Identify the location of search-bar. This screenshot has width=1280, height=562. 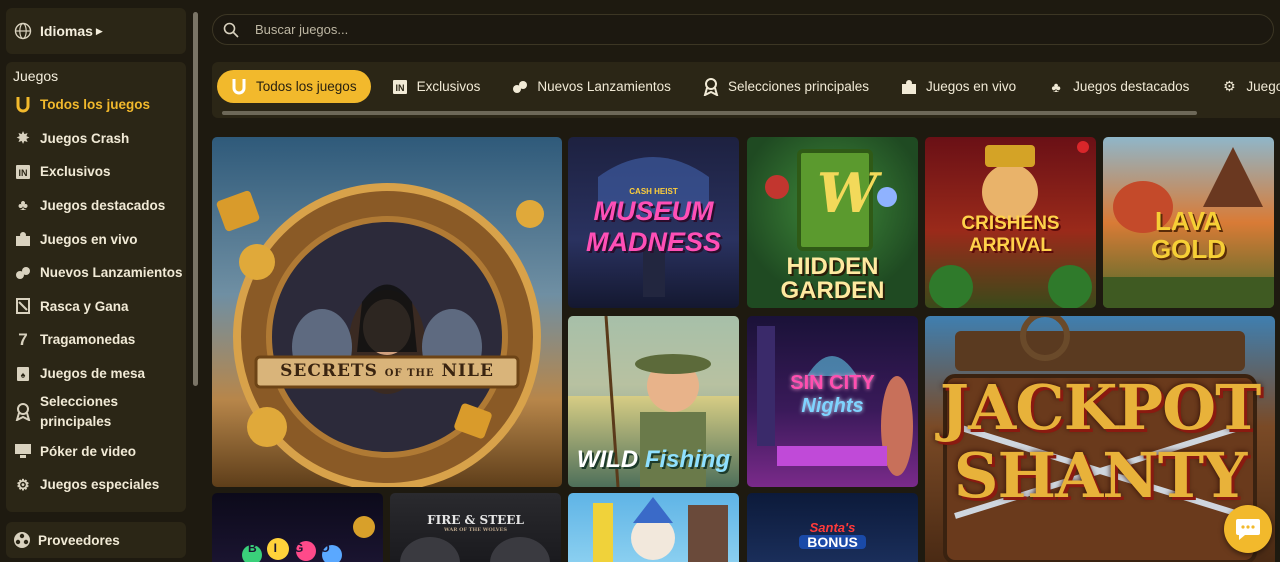
(743, 29).